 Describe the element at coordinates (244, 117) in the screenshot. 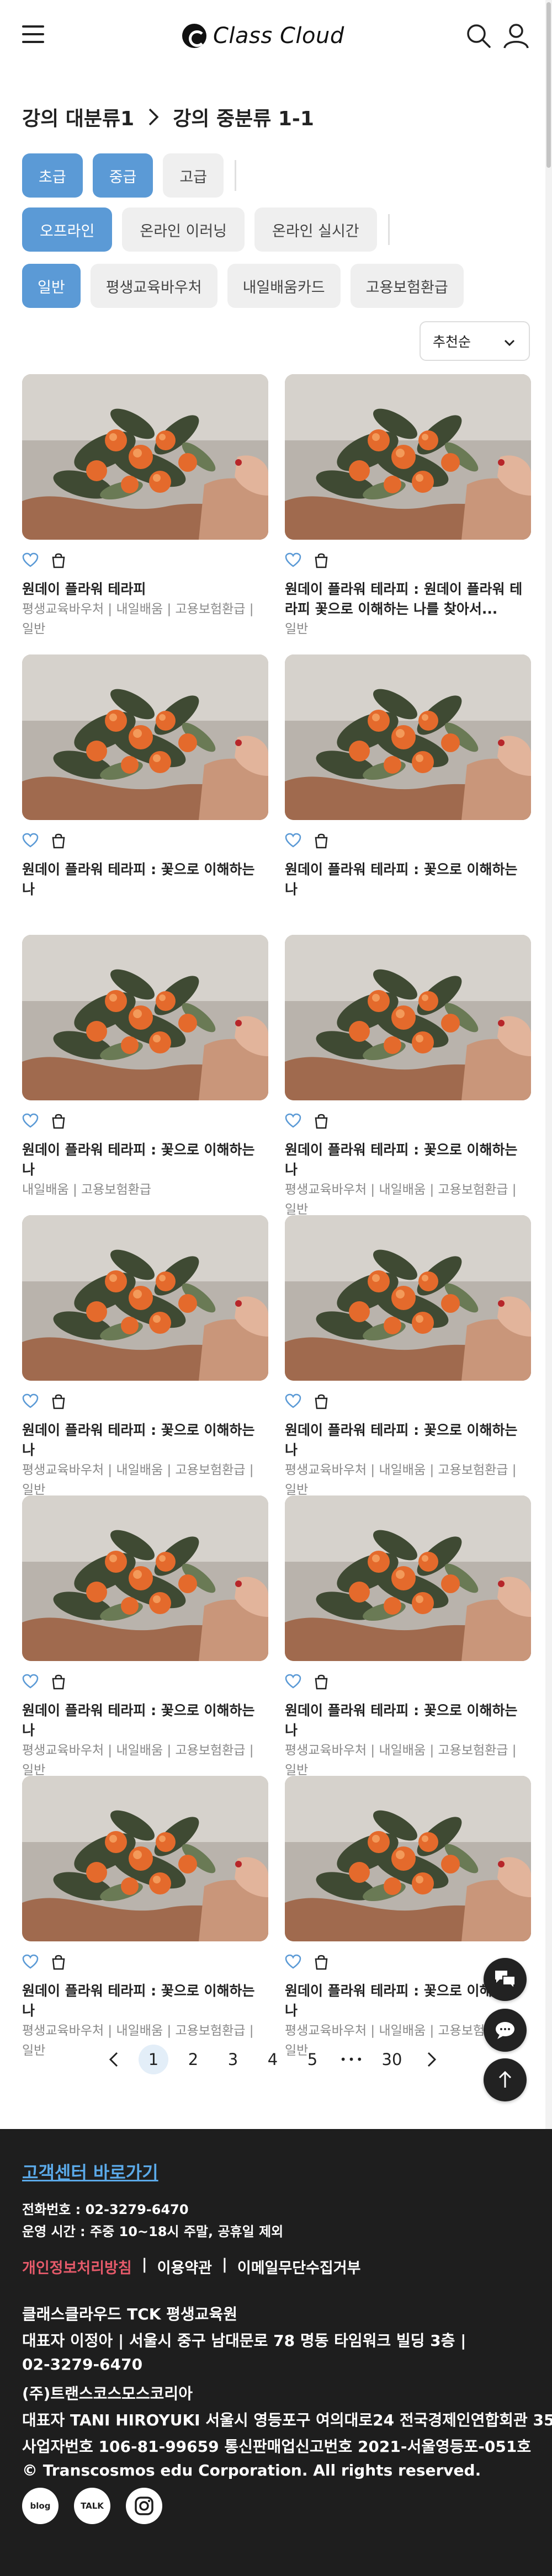

I see `breadcrumb-level2: 강의 중분류 1-1` at that location.